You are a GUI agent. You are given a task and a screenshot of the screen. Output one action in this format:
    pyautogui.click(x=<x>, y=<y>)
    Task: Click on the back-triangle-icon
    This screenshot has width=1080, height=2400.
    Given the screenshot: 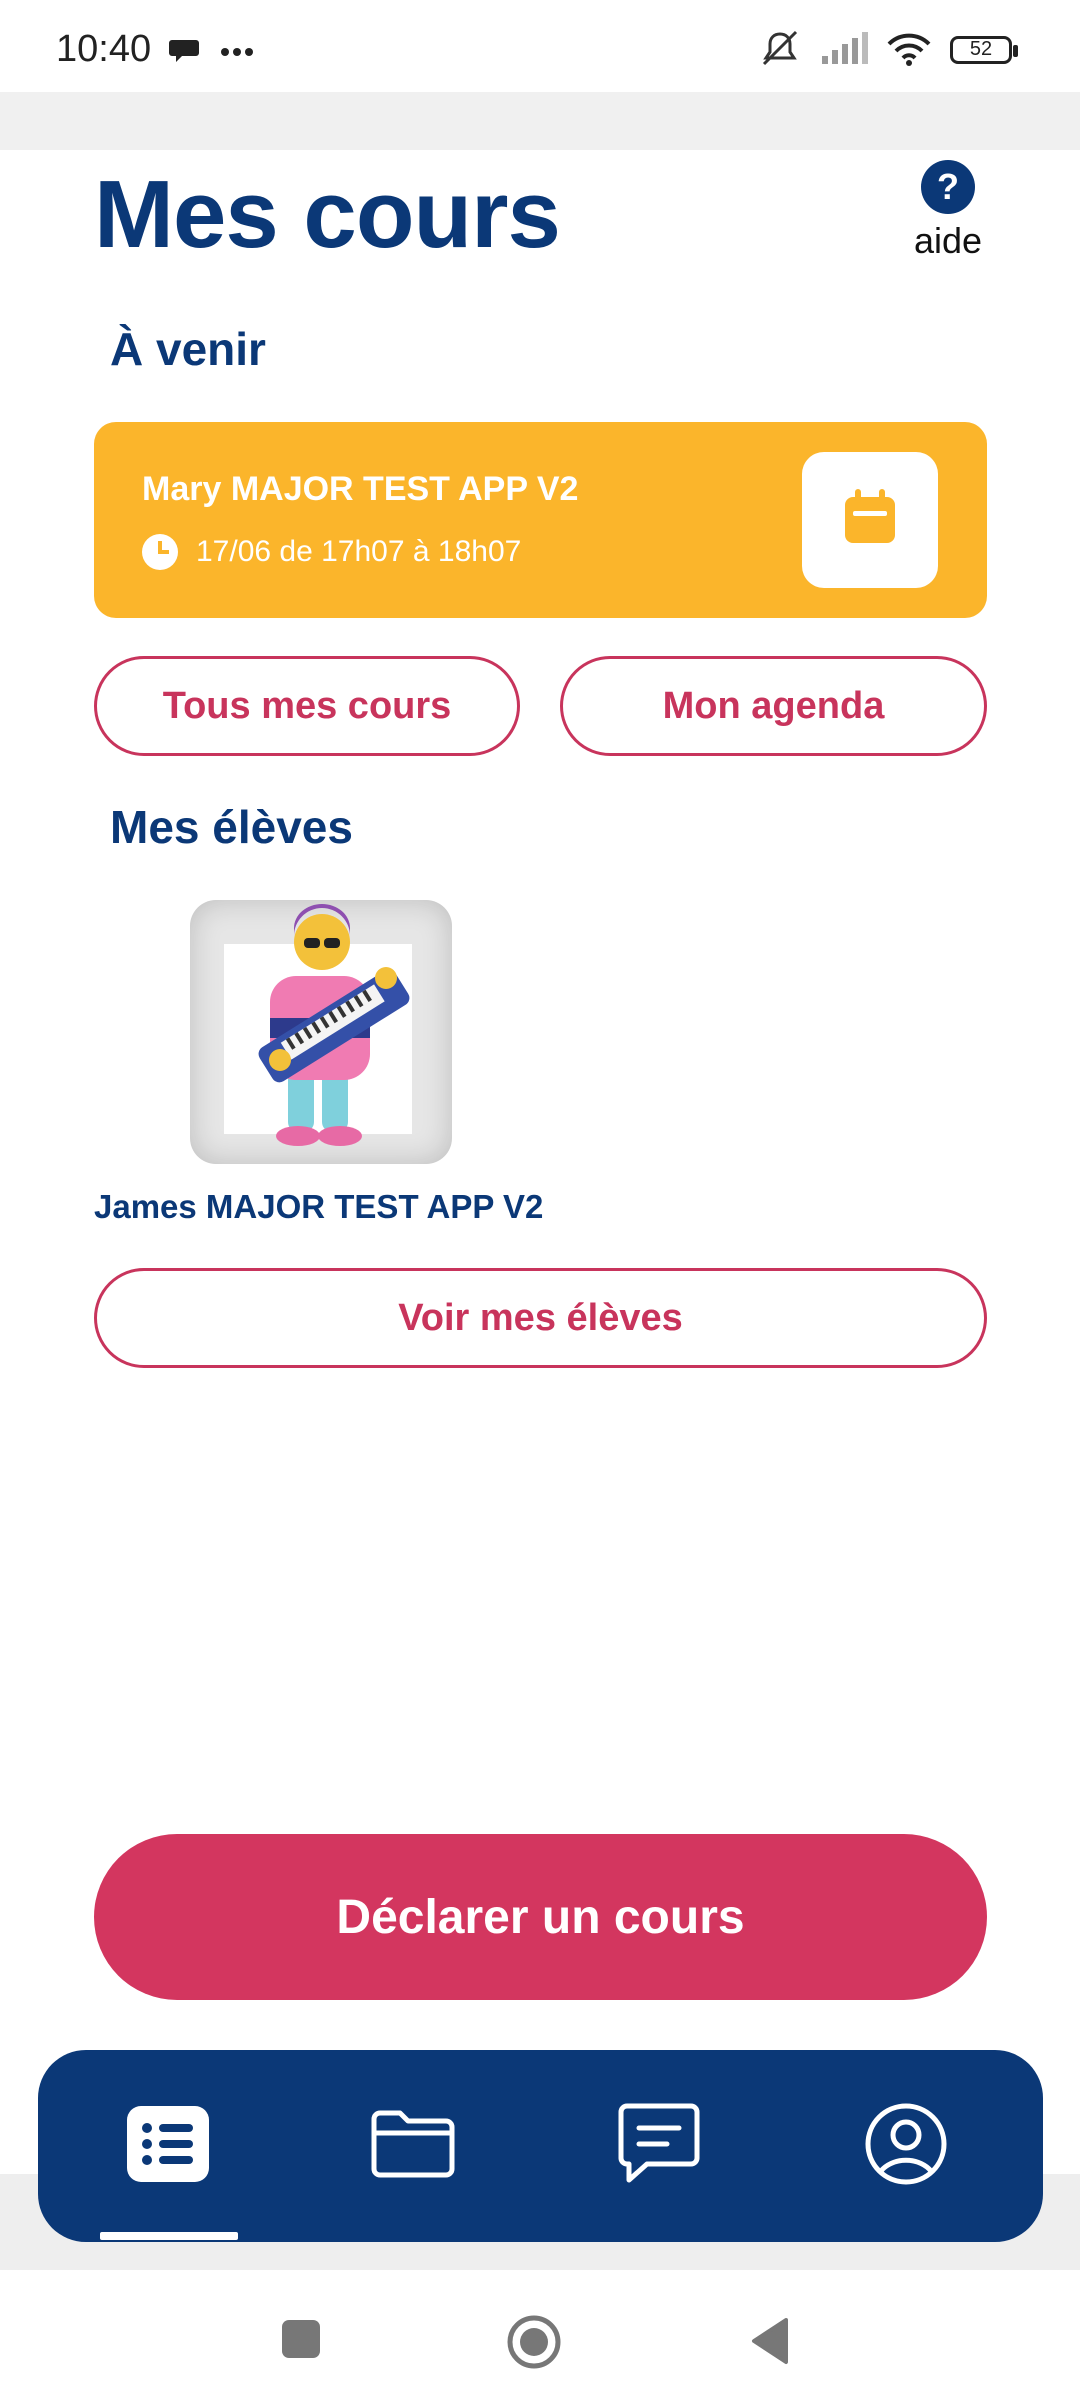 What is the action you would take?
    pyautogui.click(x=769, y=2344)
    